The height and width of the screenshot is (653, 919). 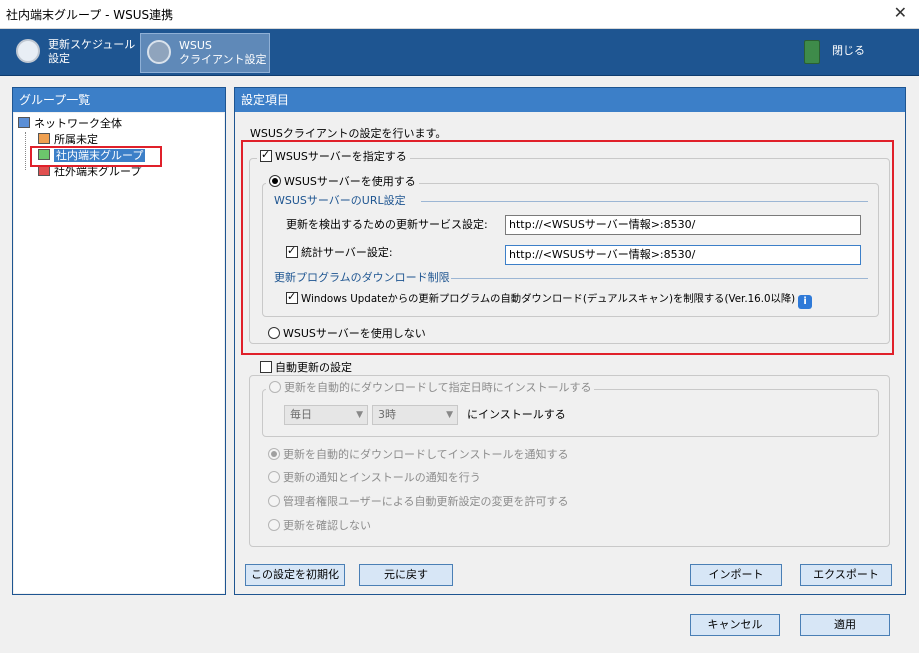 I want to click on reset-settings-button: この設定を初期化, so click(x=295, y=575).